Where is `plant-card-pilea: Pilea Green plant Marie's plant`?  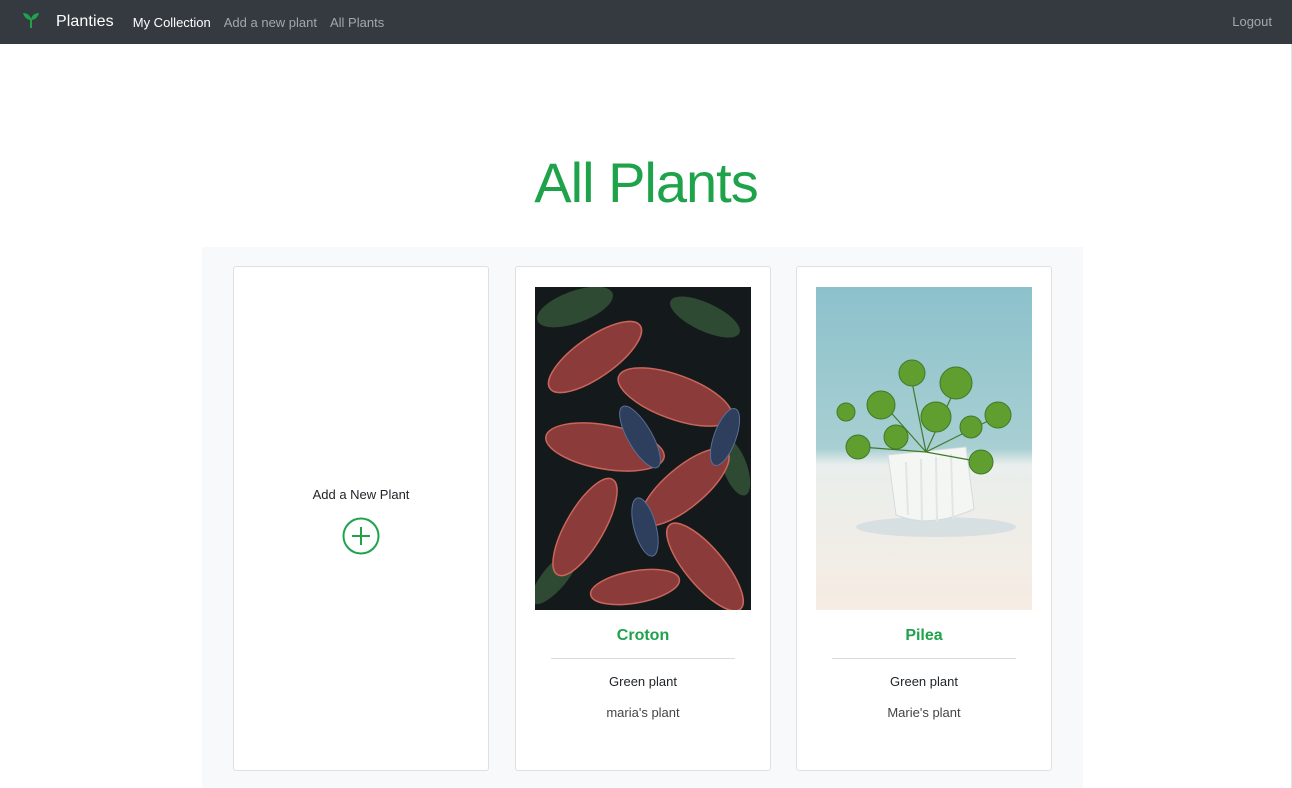
plant-card-pilea: Pilea Green plant Marie's plant is located at coordinates (924, 518).